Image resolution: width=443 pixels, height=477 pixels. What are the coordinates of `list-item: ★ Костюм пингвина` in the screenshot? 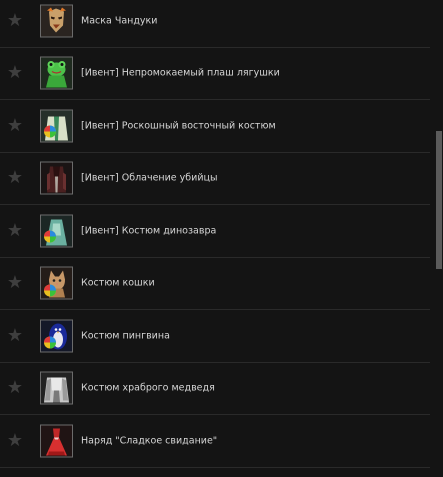 It's located at (215, 336).